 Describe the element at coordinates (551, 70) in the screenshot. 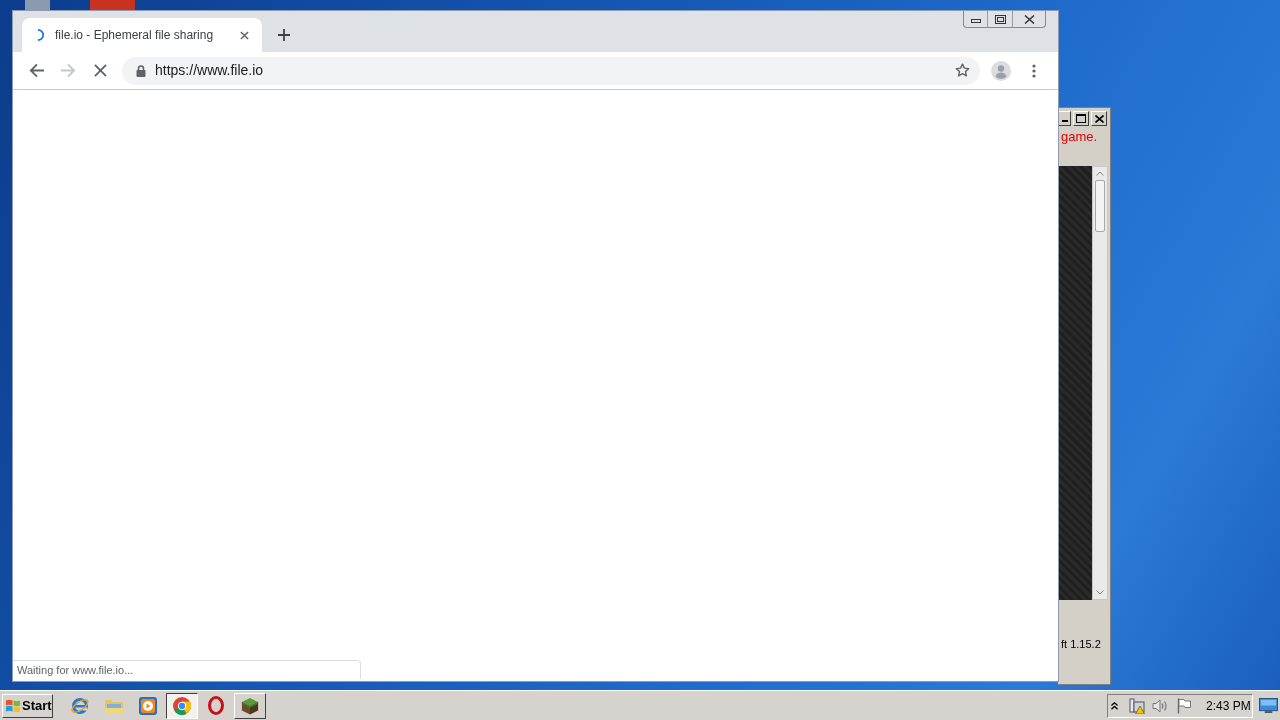

I see `address-field: https://www.file.io` at that location.